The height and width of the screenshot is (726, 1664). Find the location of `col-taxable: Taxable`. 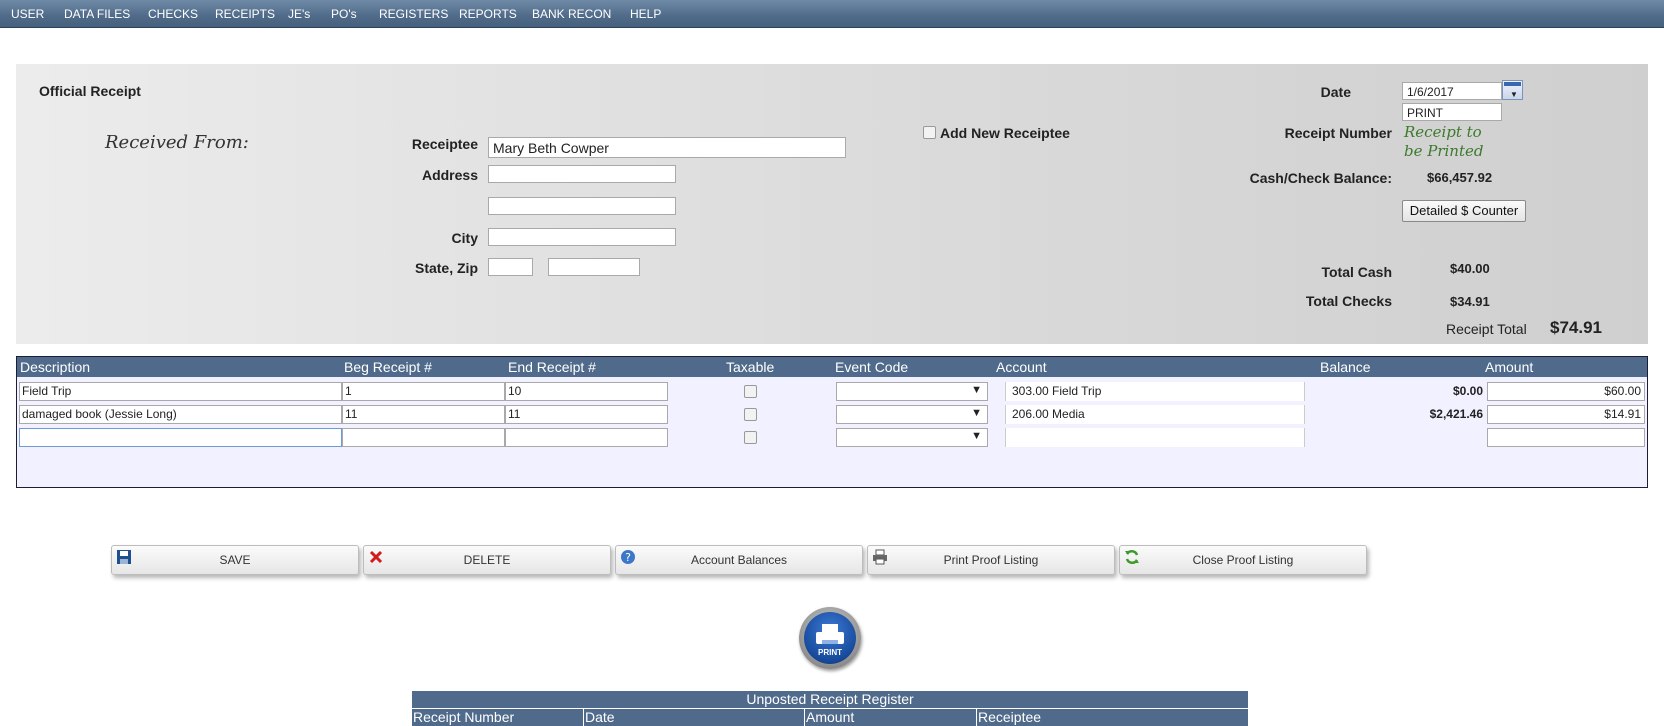

col-taxable: Taxable is located at coordinates (750, 367).